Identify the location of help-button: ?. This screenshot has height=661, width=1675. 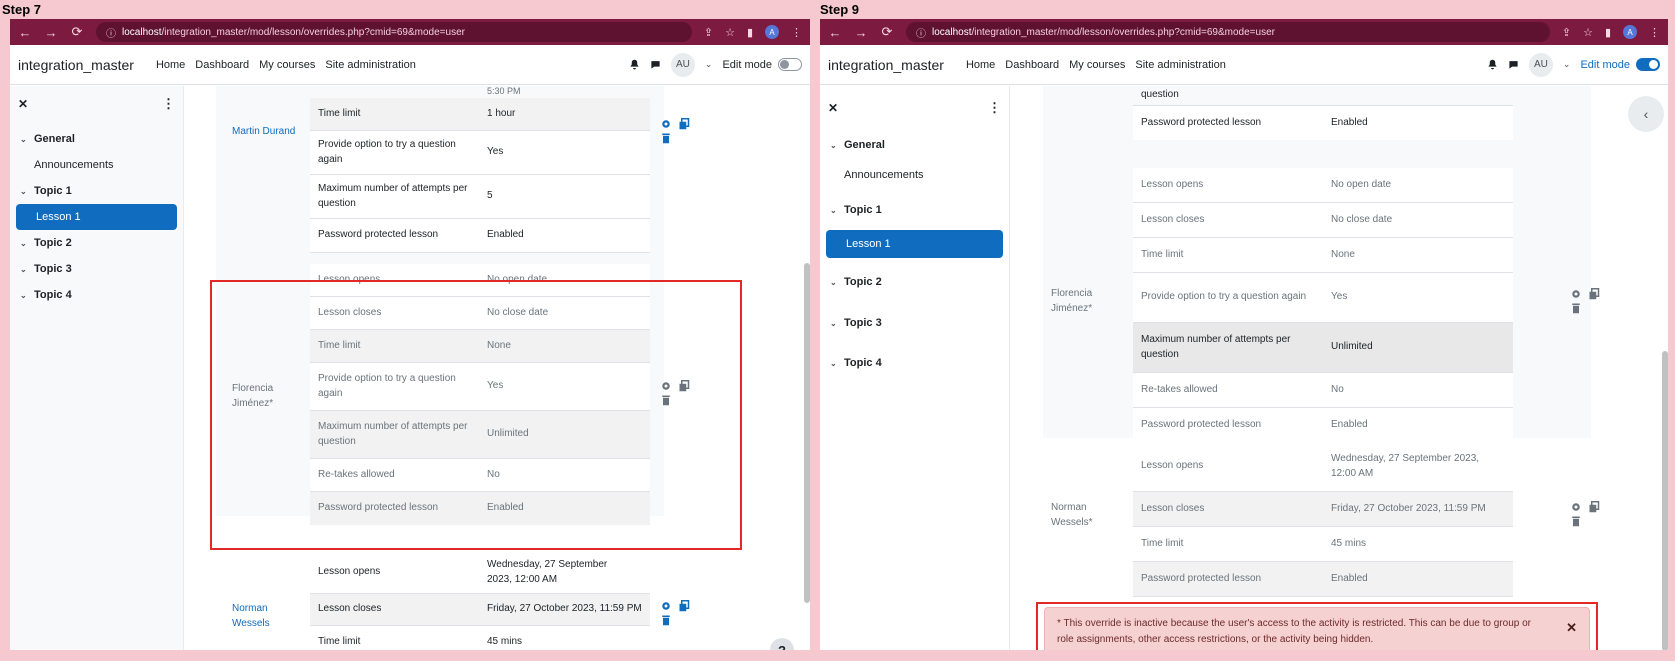
(782, 644).